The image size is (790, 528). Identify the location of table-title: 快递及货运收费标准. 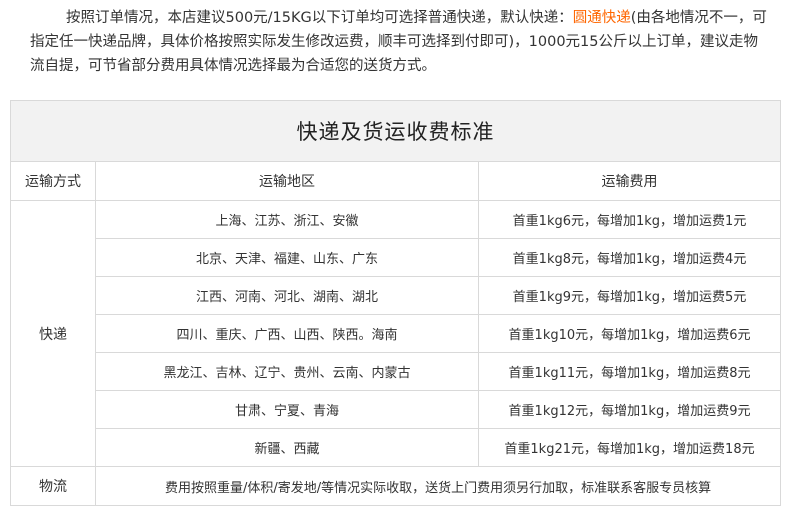
(395, 131).